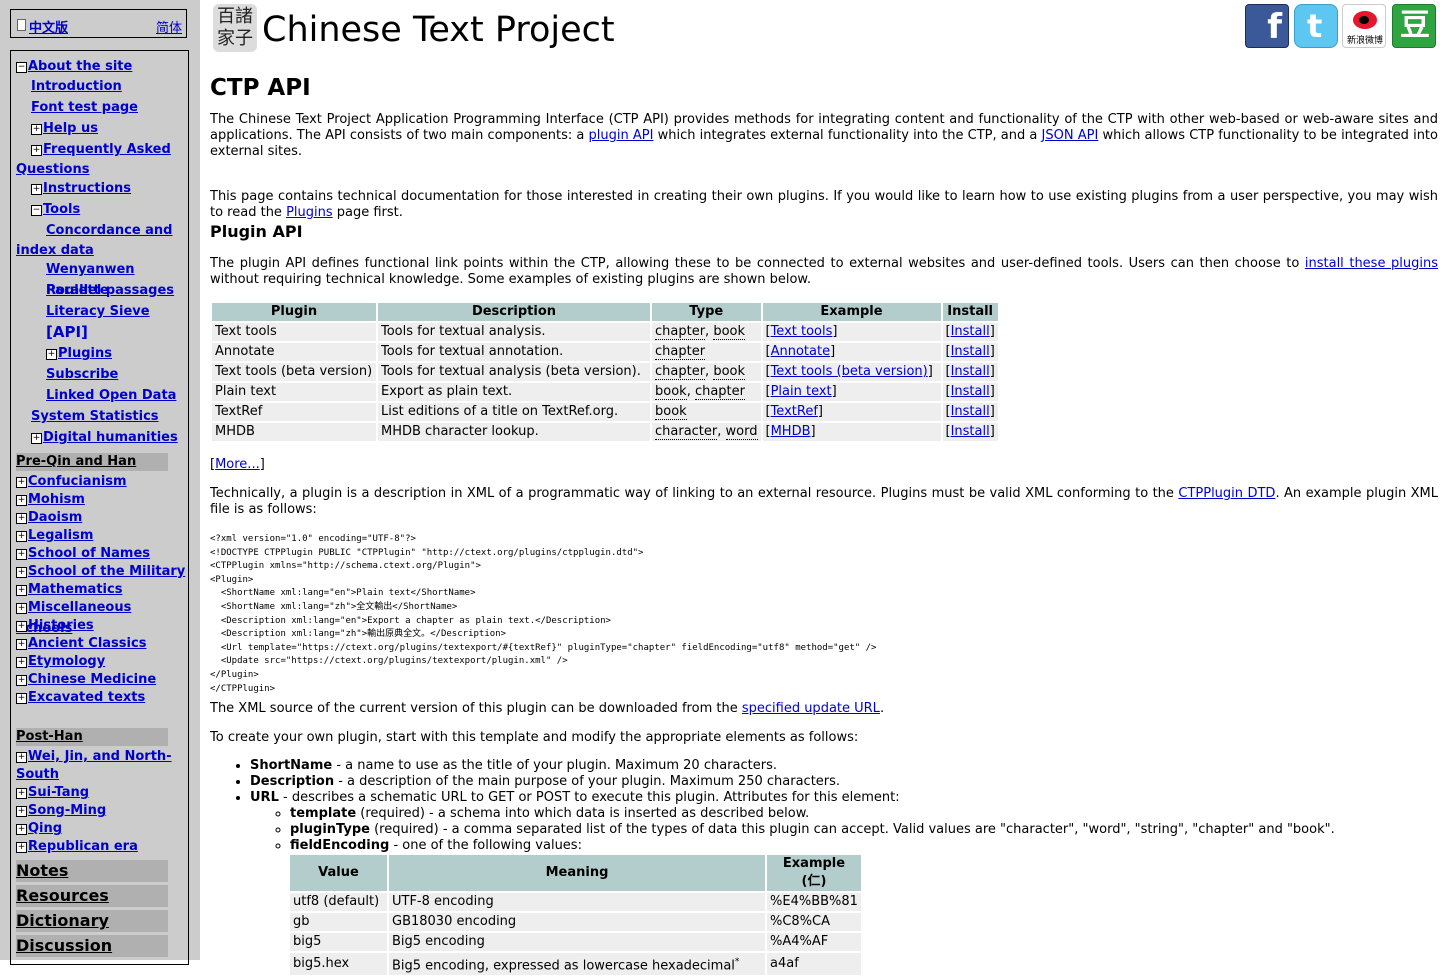 This screenshot has height=977, width=1440. Describe the element at coordinates (84, 108) in the screenshot. I see `sidebar-item-font-test: Font test page` at that location.